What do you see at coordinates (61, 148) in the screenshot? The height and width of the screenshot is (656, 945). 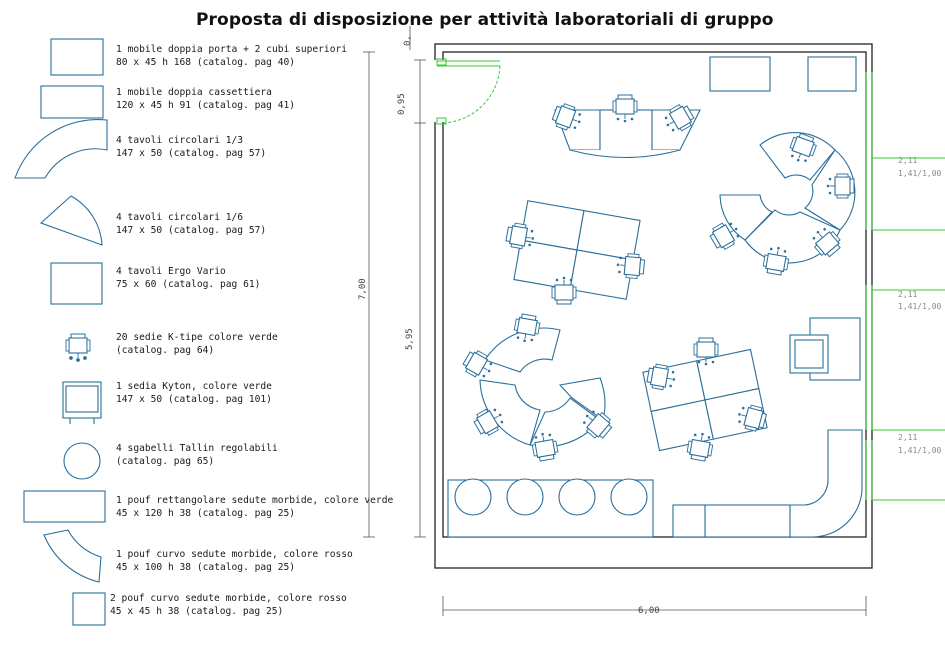 I see `symbol-tavolo-circolare-terzo` at bounding box center [61, 148].